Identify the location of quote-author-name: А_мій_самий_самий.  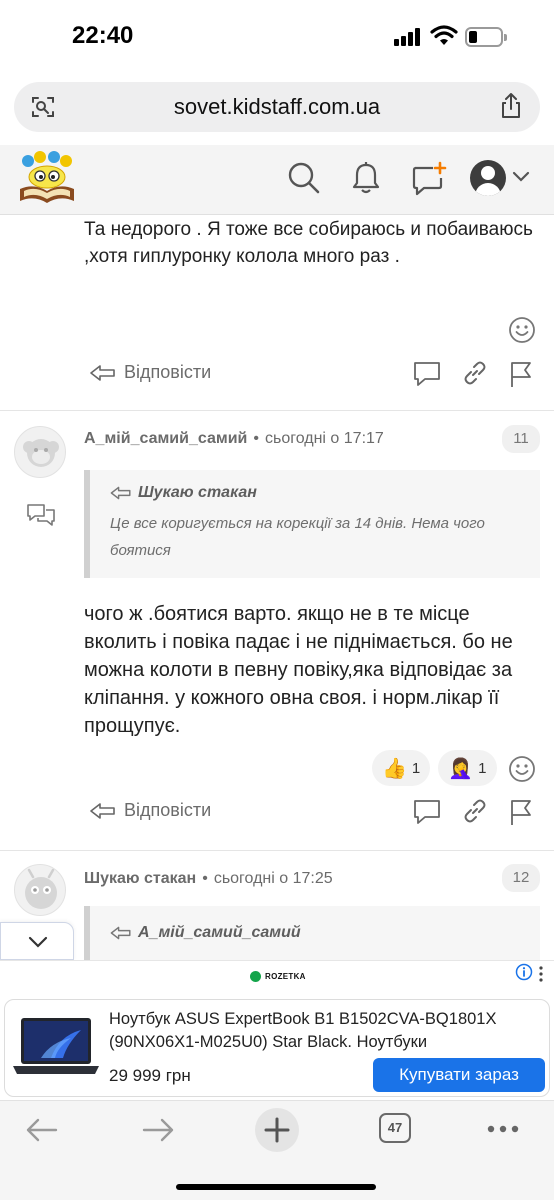
(219, 932).